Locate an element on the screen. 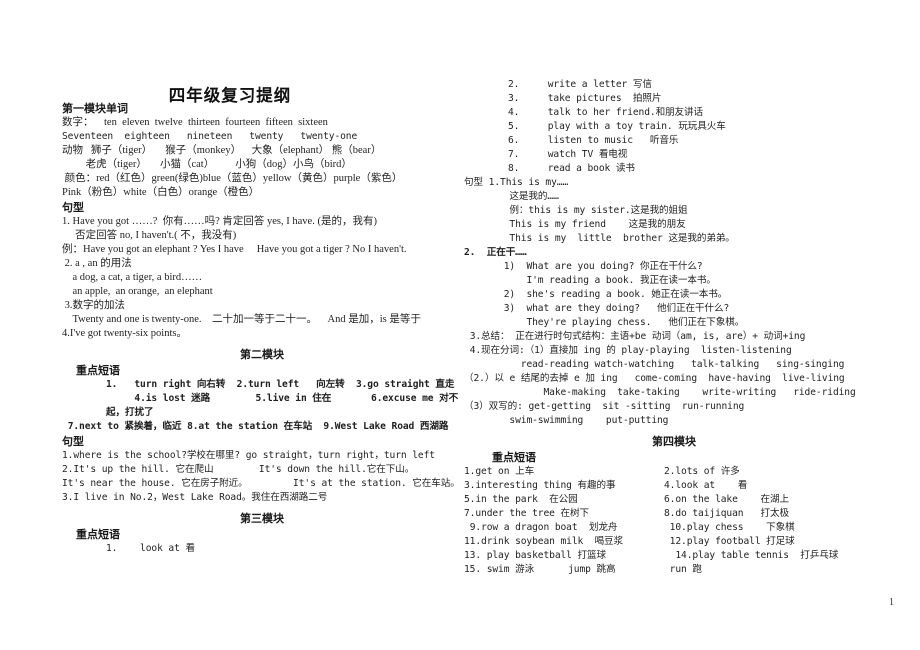 Image resolution: width=920 pixels, height=650 pixels. phrase-left: 15. swim 游泳 jump 跳高 is located at coordinates (540, 569).